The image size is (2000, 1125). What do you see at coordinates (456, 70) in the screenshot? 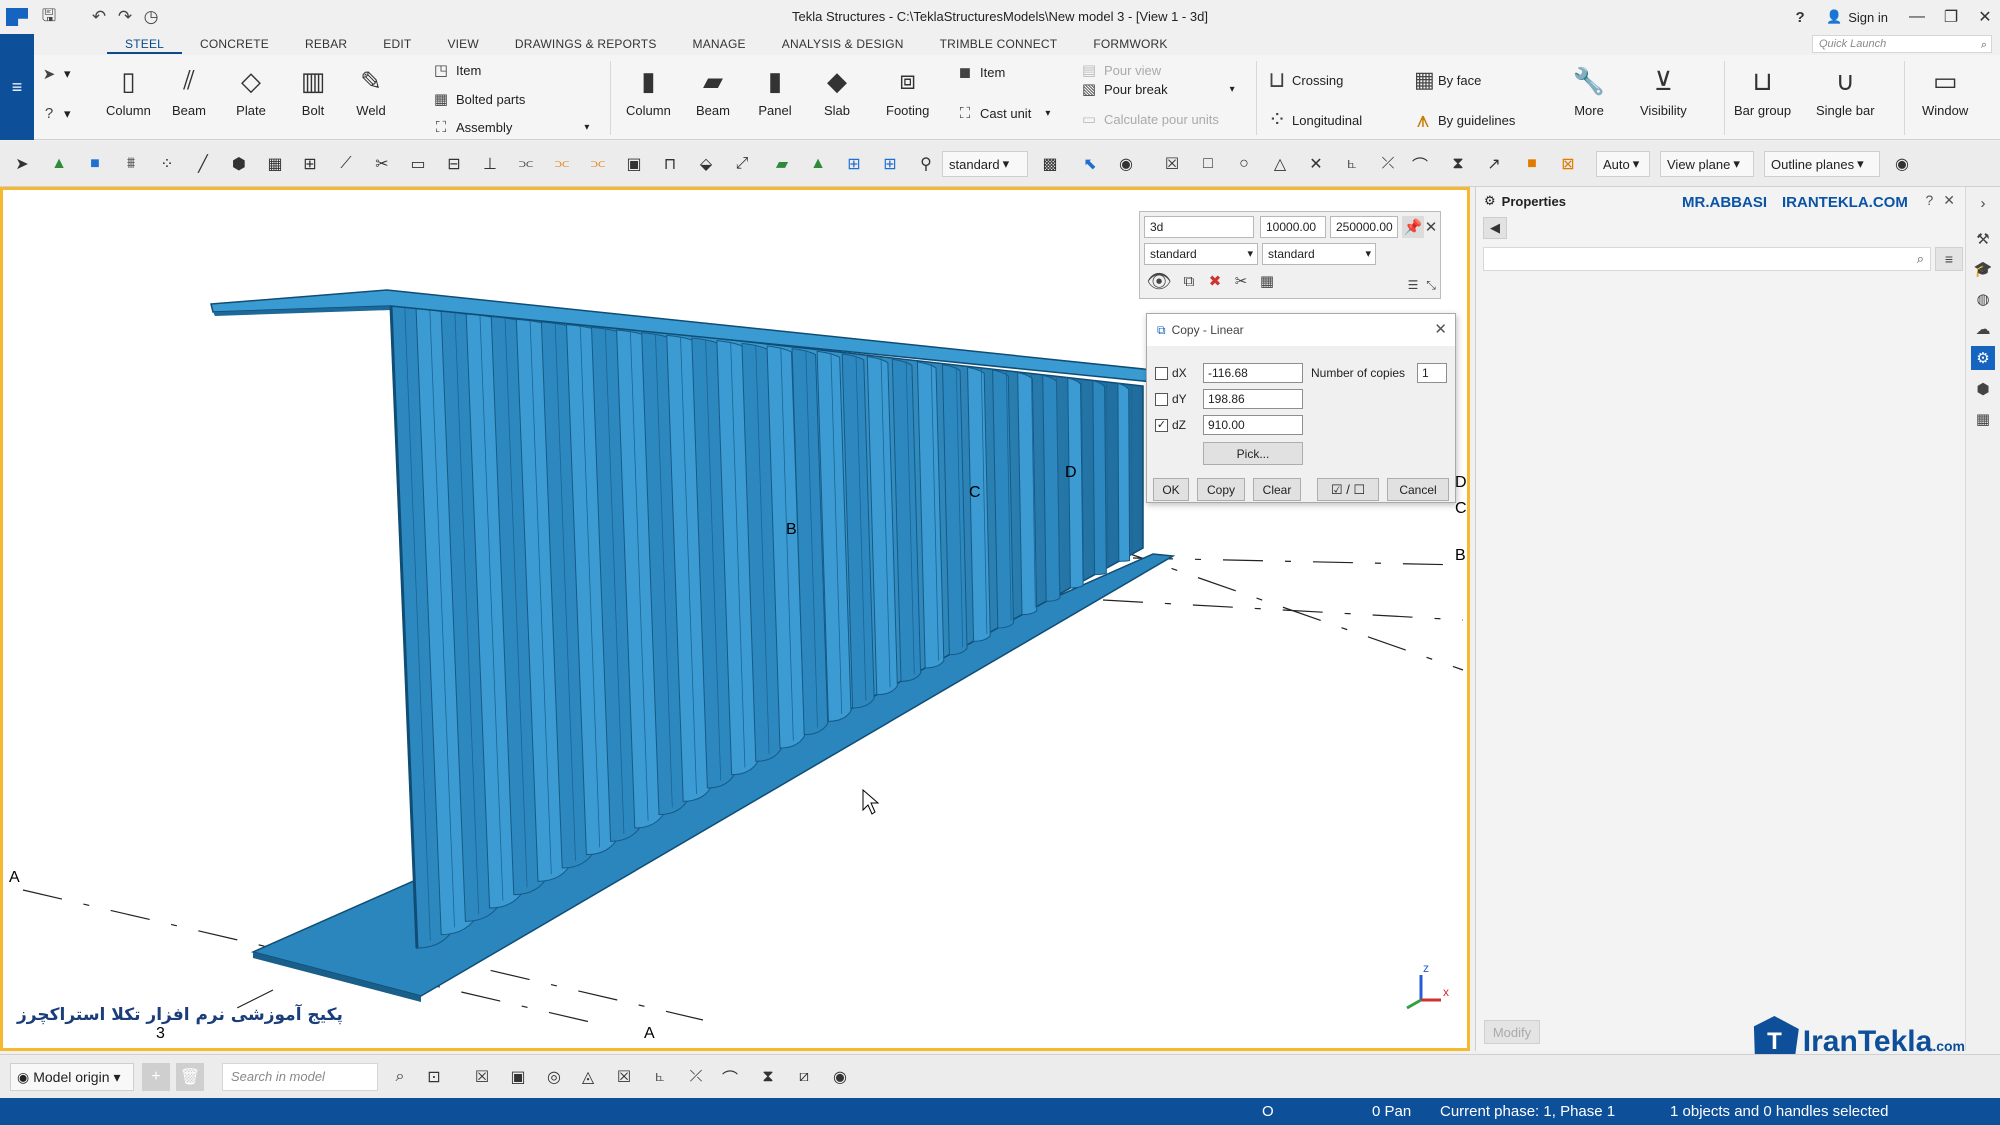
I see `steel-item-button: ◳ Item` at bounding box center [456, 70].